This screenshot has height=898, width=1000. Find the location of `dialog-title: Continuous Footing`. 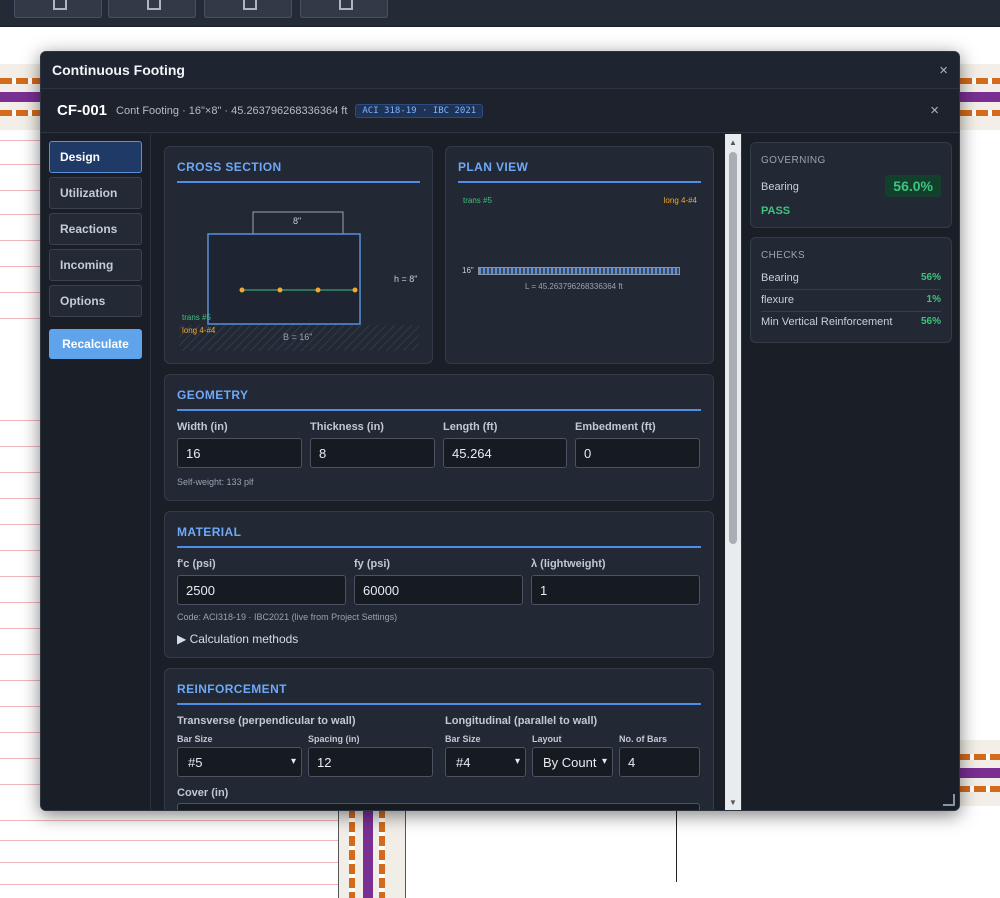

dialog-title: Continuous Footing is located at coordinates (118, 70).